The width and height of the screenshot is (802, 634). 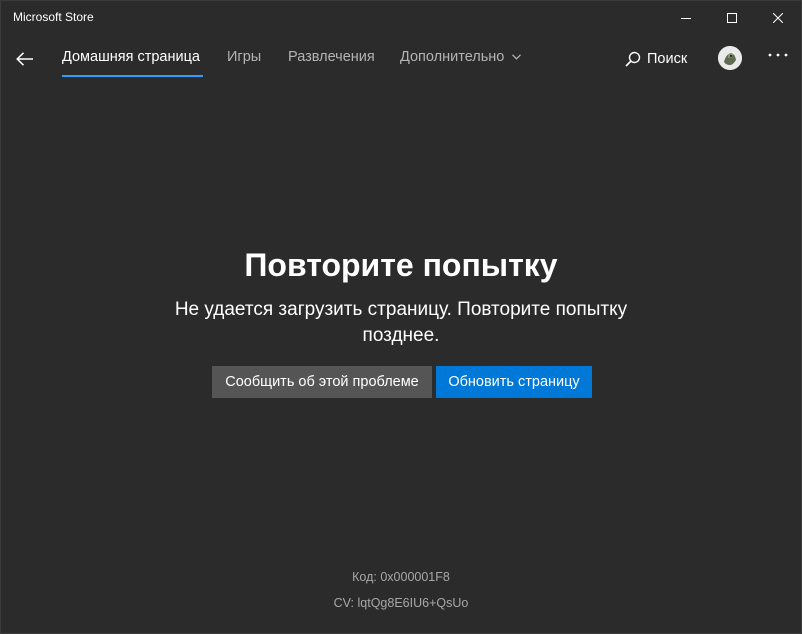 I want to click on tab-more: Дополнительно, so click(x=461, y=56).